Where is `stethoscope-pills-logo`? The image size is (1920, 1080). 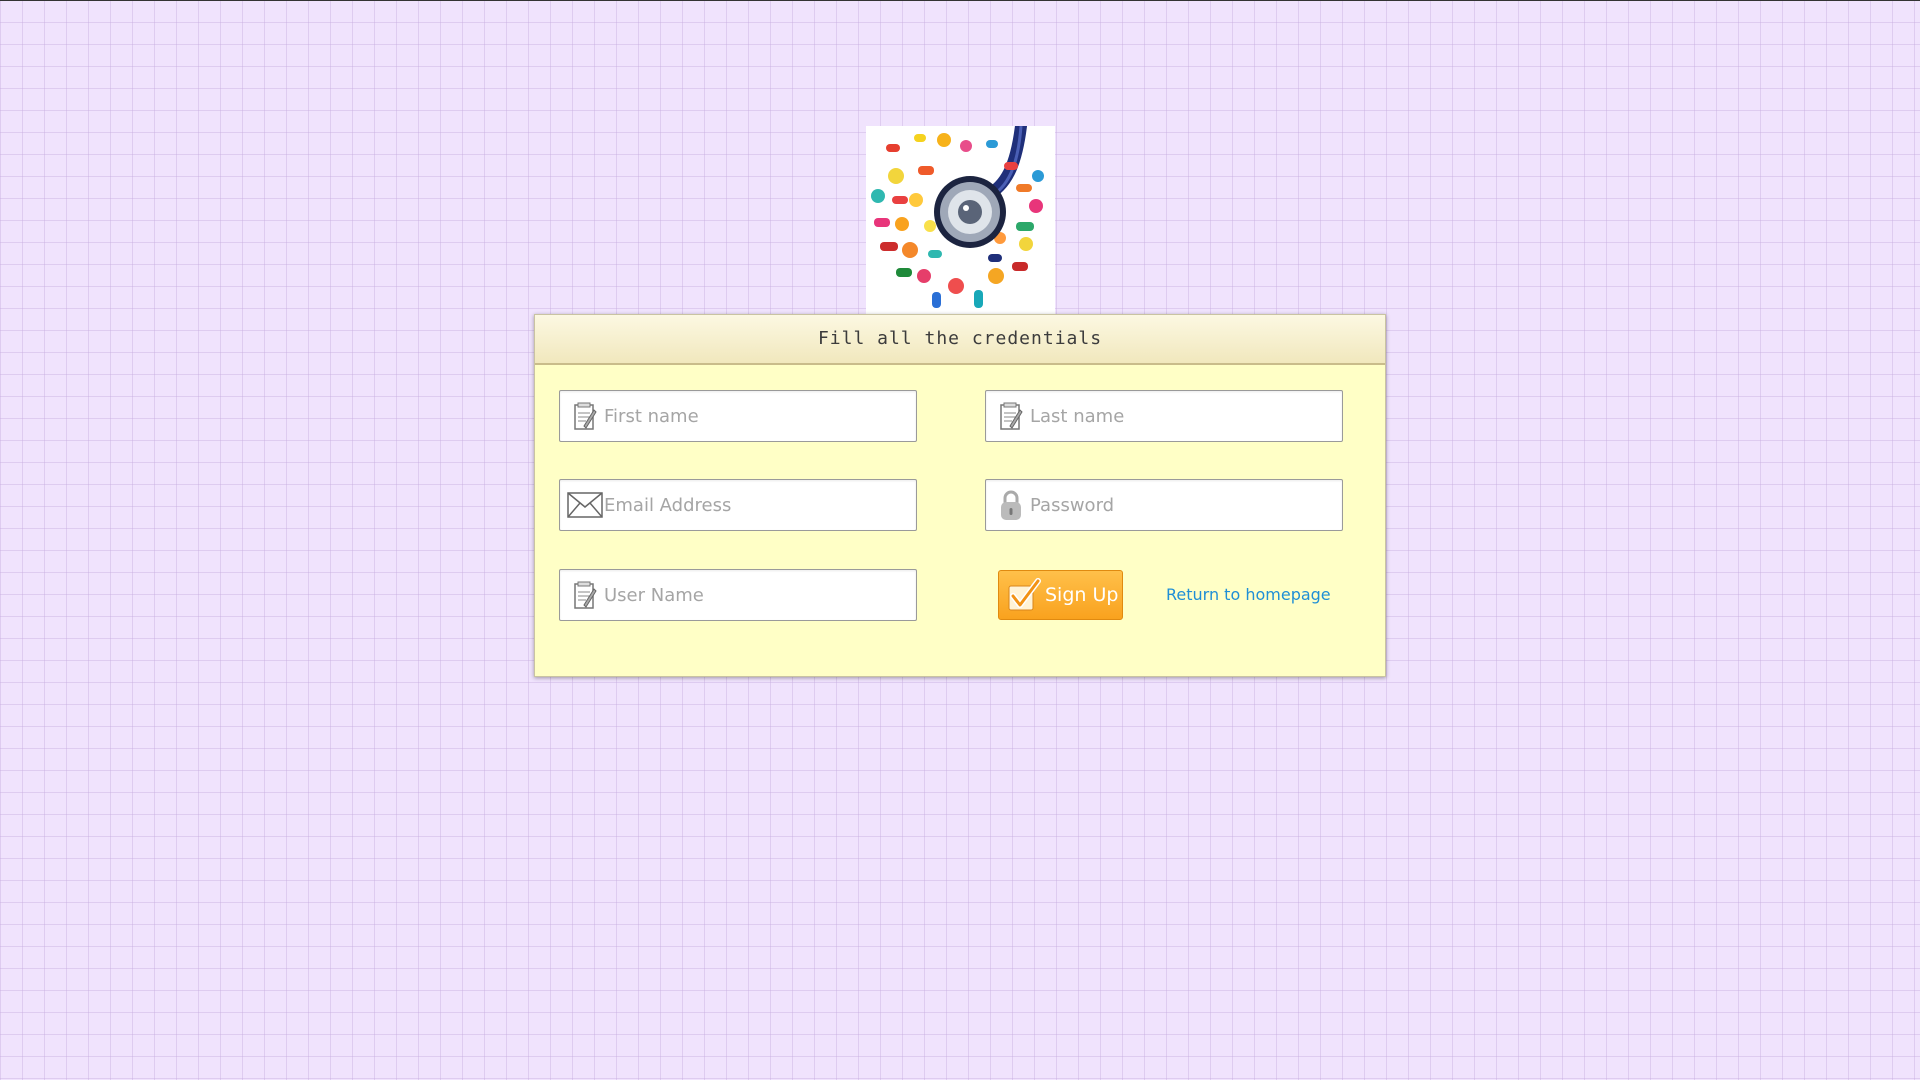
stethoscope-pills-logo is located at coordinates (960, 221).